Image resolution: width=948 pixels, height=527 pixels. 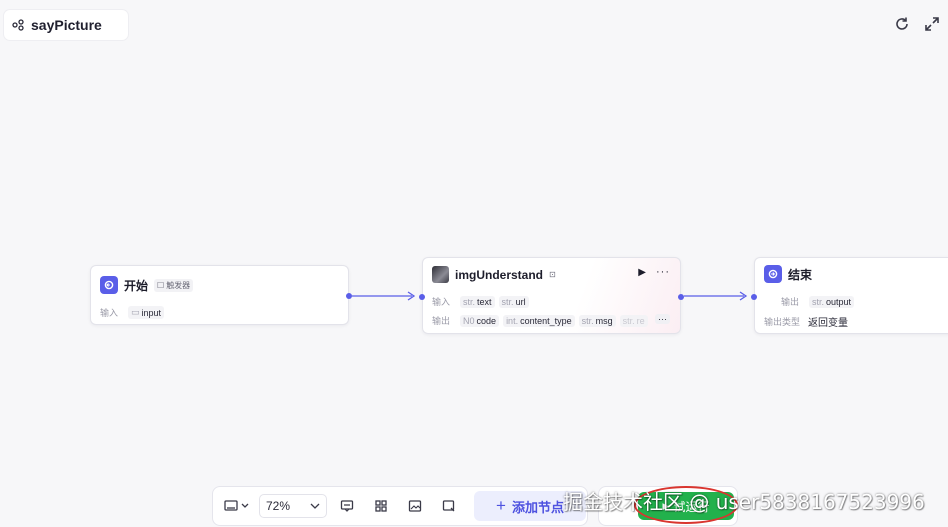 What do you see at coordinates (744, 502) in the screenshot?
I see `watermark: 掘金技术社区 @ user5838167523996` at bounding box center [744, 502].